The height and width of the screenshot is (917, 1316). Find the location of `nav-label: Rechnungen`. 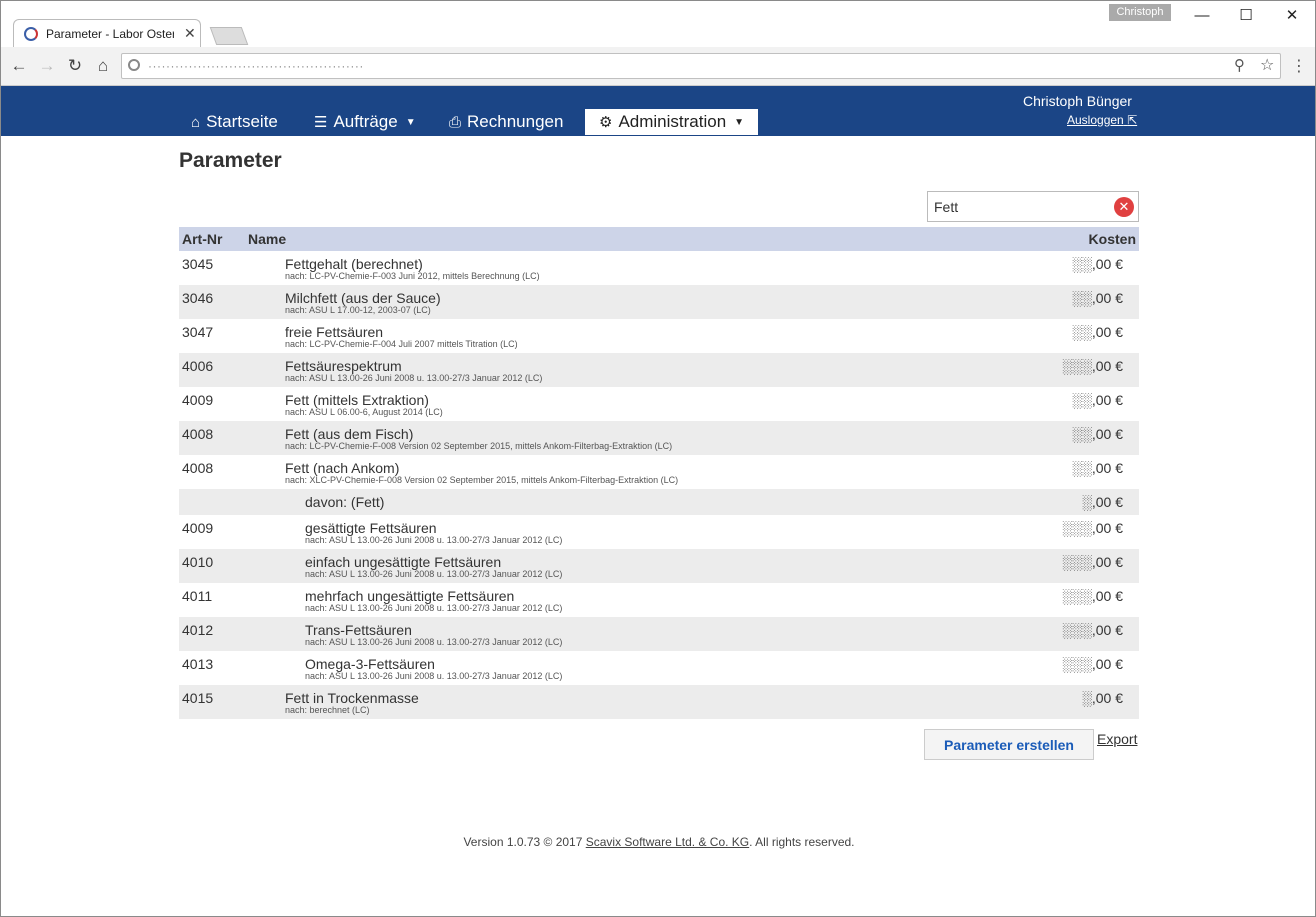

nav-label: Rechnungen is located at coordinates (515, 121).